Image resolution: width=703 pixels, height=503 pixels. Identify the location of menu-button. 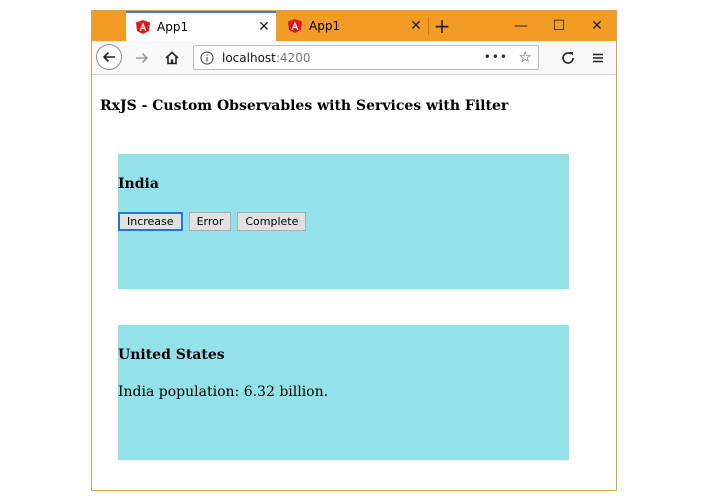
(598, 58).